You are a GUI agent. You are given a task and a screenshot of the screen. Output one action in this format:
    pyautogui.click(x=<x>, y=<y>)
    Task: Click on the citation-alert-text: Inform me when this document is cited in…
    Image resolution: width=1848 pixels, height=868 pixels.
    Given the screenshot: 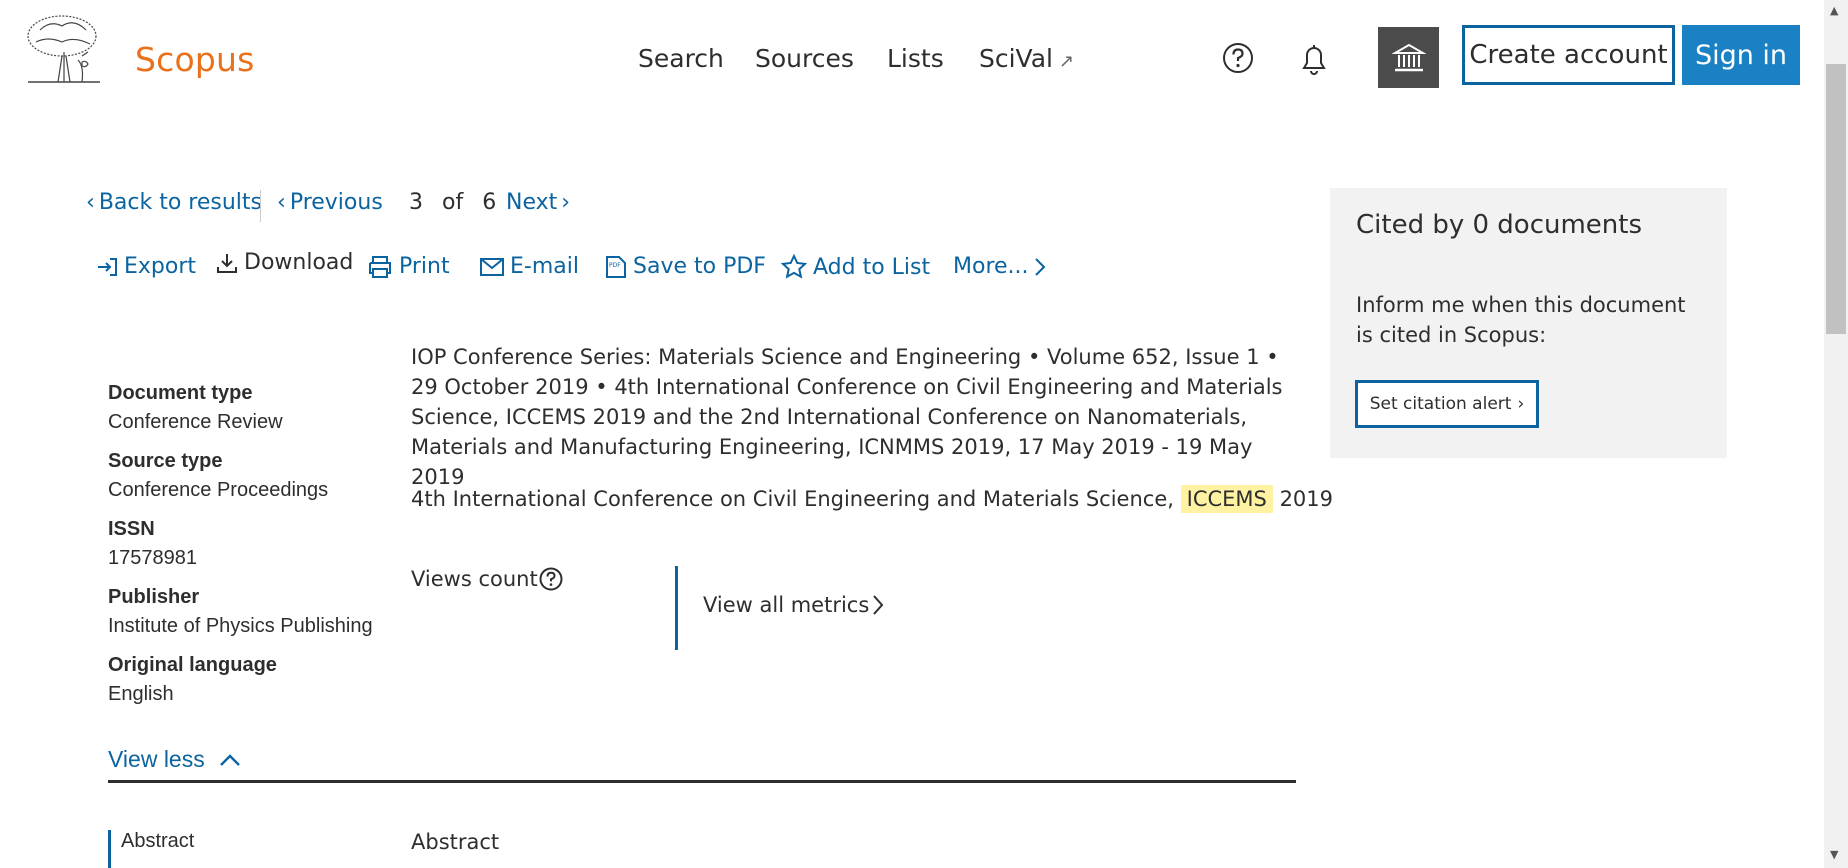 What is the action you would take?
    pyautogui.click(x=1521, y=320)
    